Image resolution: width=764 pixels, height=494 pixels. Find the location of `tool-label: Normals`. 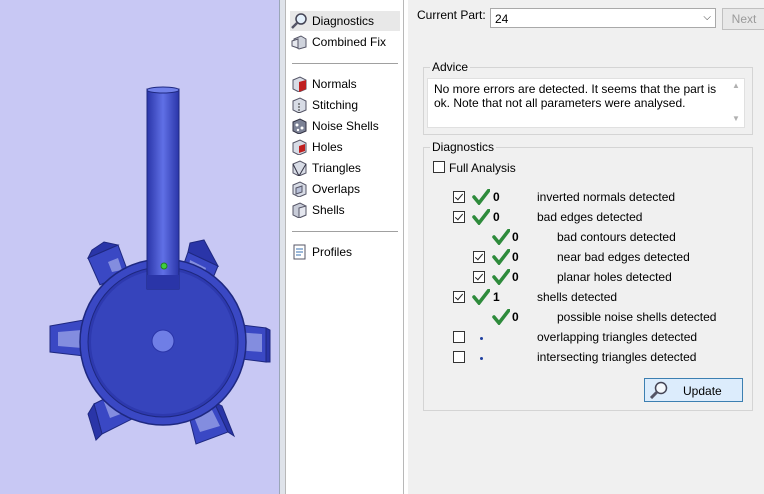

tool-label: Normals is located at coordinates (334, 84).